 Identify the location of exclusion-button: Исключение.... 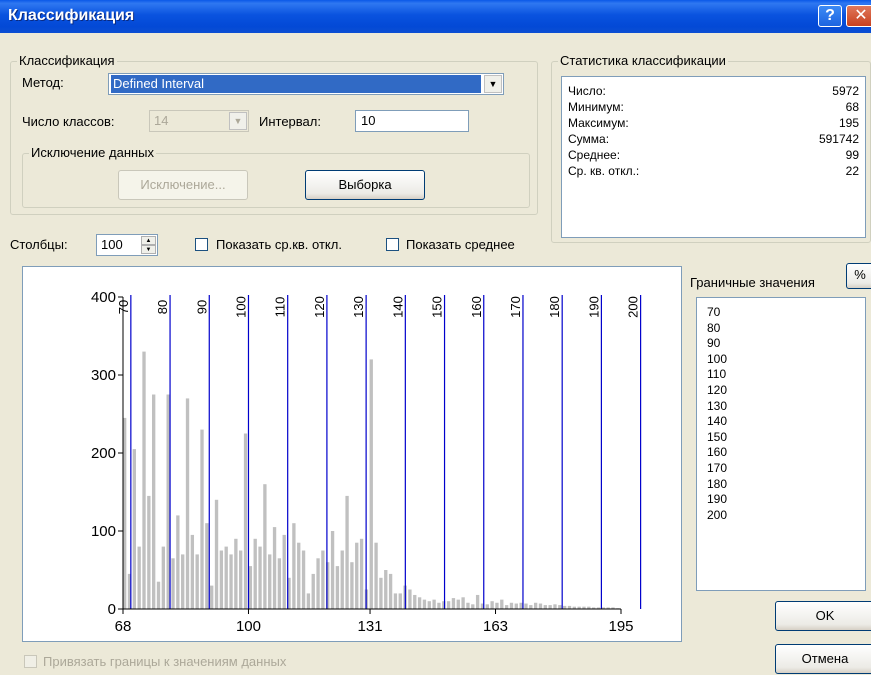
(183, 185).